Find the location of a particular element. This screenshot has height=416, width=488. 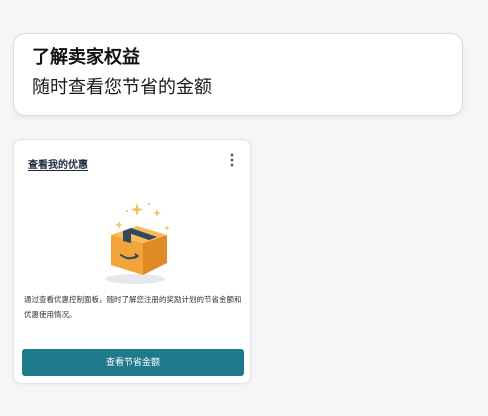

widget-header: 查看我的优惠 is located at coordinates (133, 161).